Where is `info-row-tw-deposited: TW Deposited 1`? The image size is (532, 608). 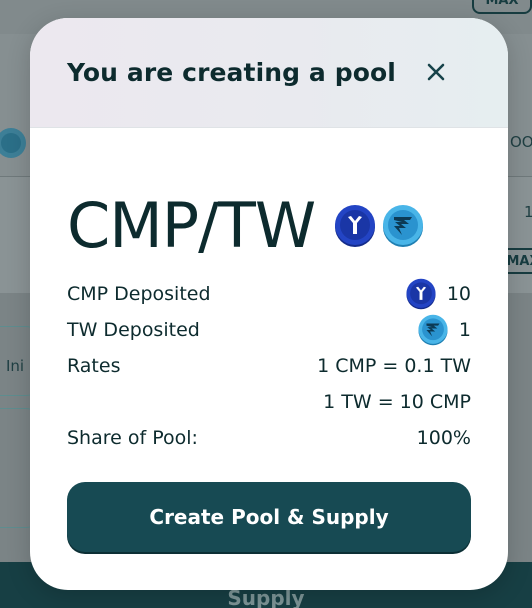 info-row-tw-deposited: TW Deposited 1 is located at coordinates (269, 330).